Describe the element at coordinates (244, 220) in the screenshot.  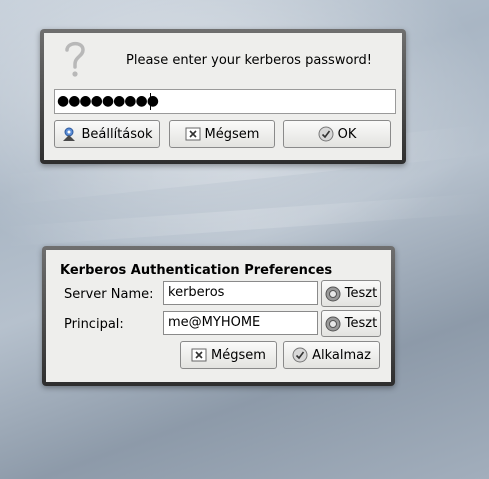
I see `wallpaper-streak` at that location.